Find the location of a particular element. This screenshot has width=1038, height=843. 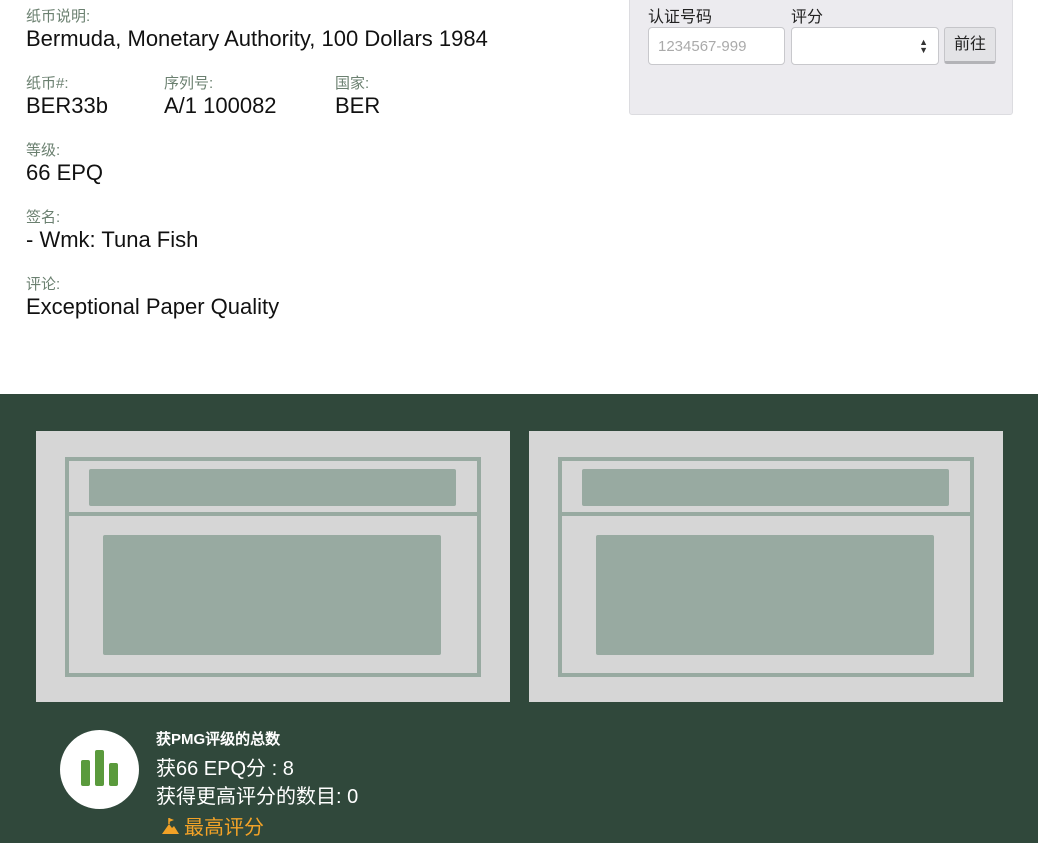

note-number-value: BER33b is located at coordinates (67, 105).